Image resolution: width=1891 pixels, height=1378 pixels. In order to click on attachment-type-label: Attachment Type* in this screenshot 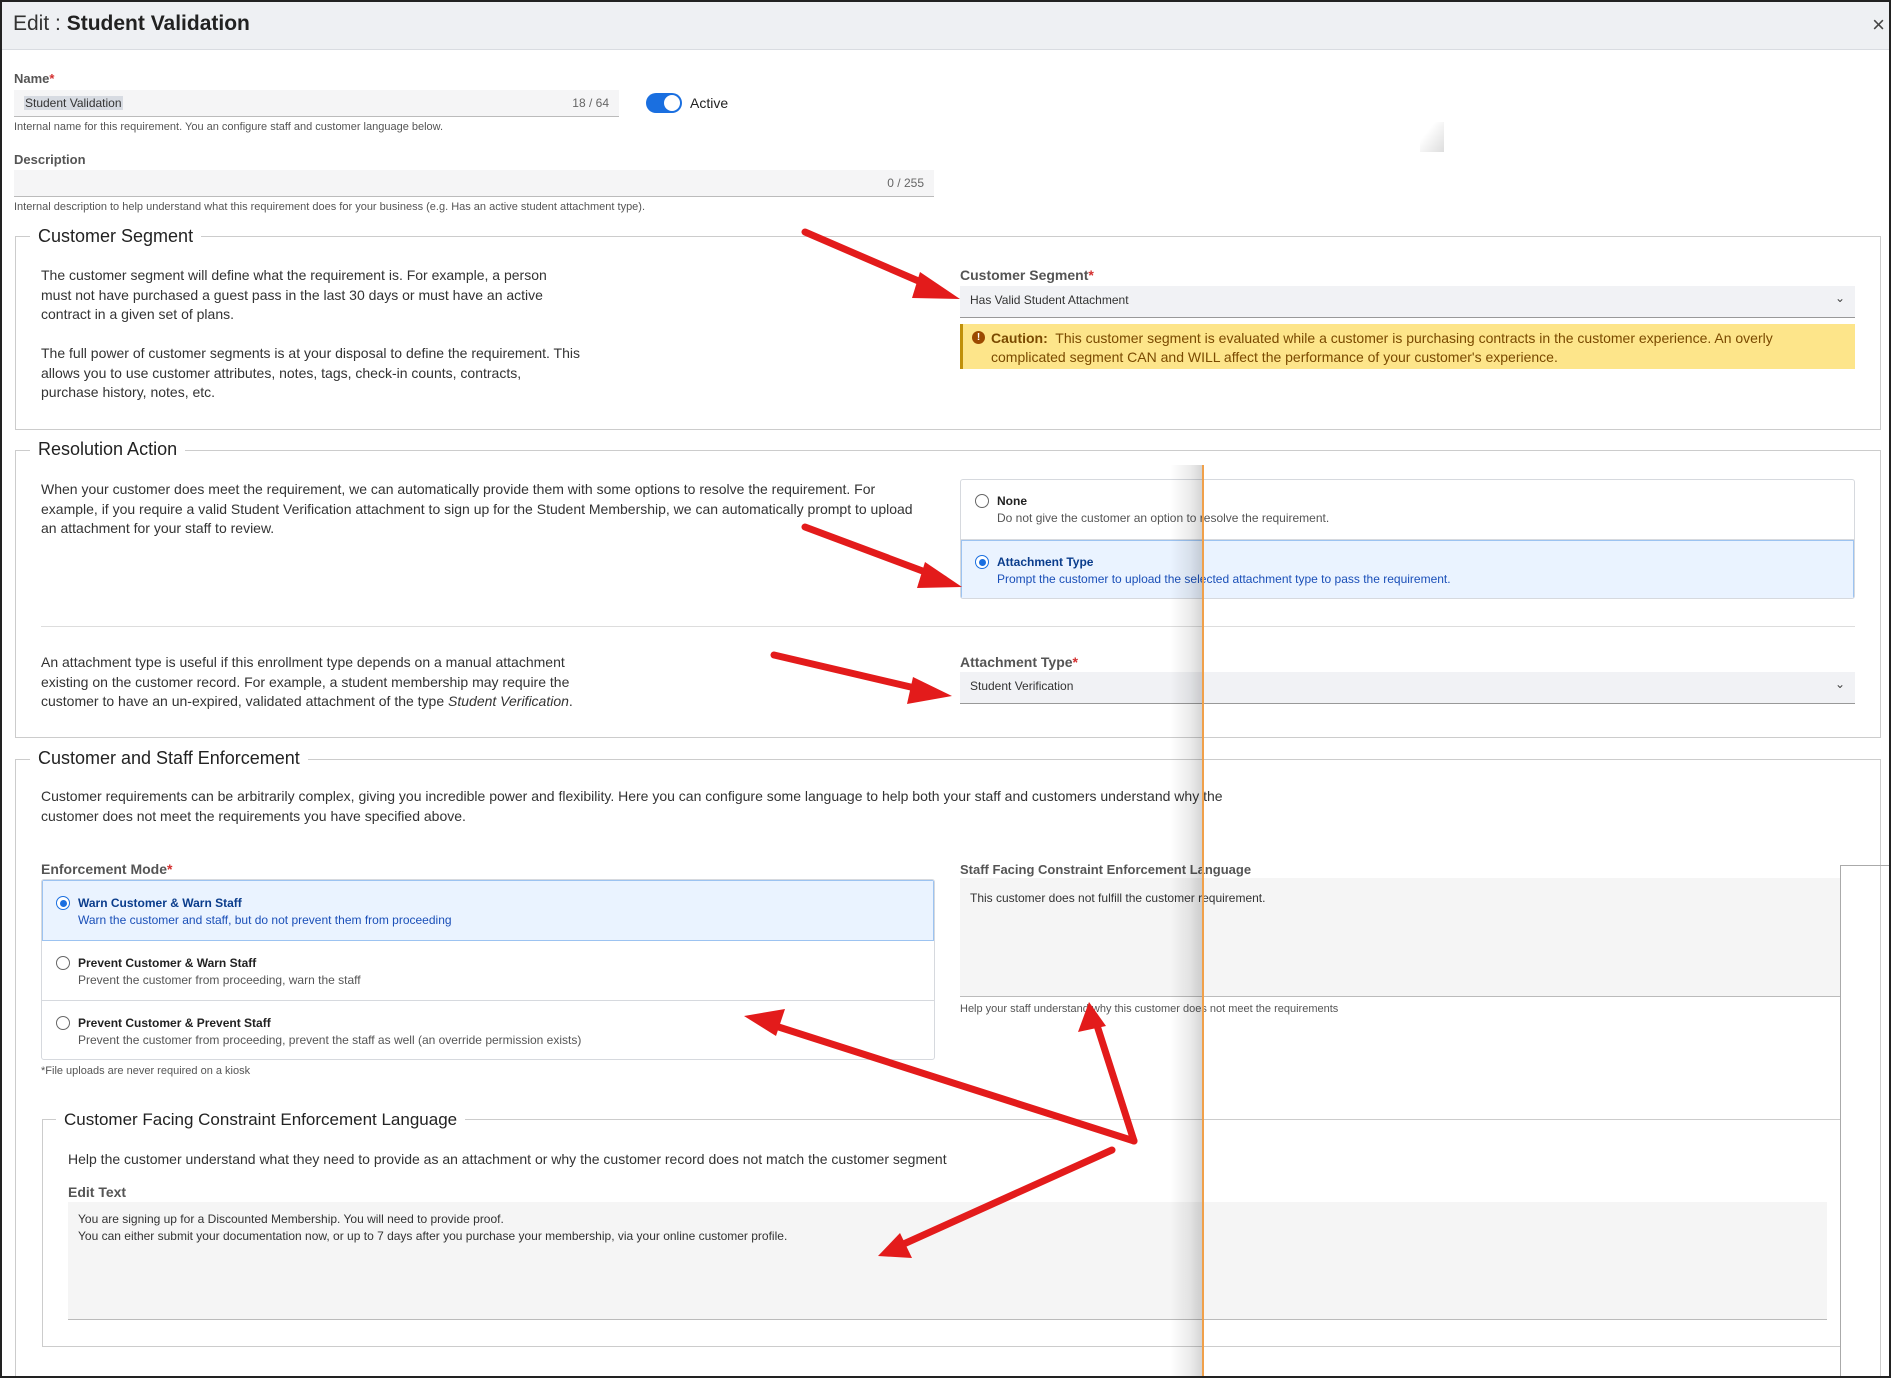, I will do `click(1019, 662)`.